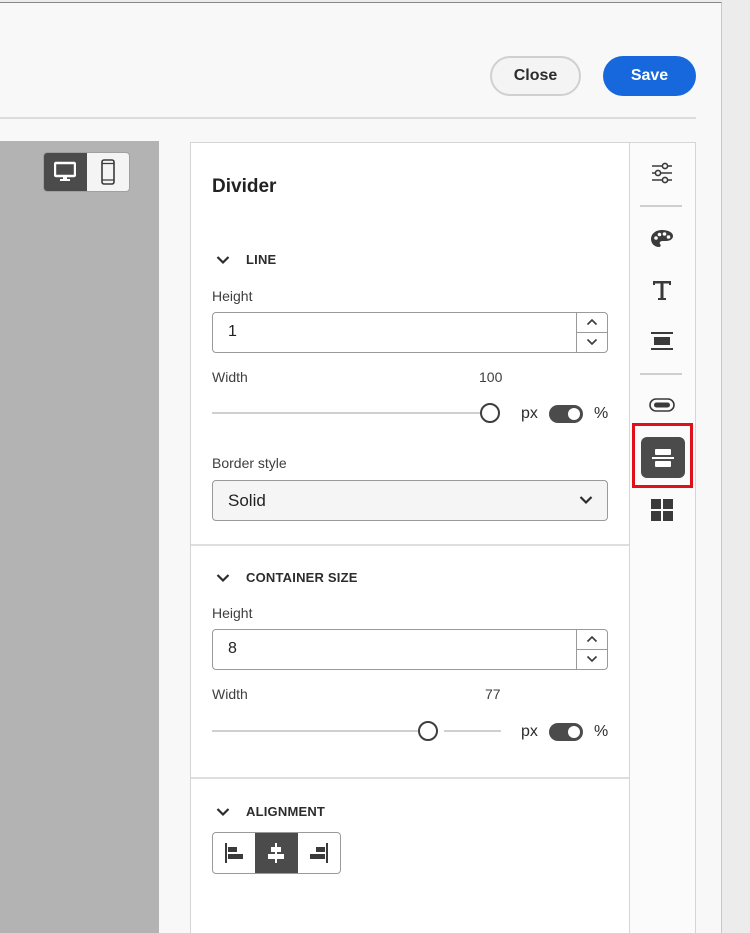 The image size is (750, 933). What do you see at coordinates (232, 296) in the screenshot?
I see `line-height-label: Height` at bounding box center [232, 296].